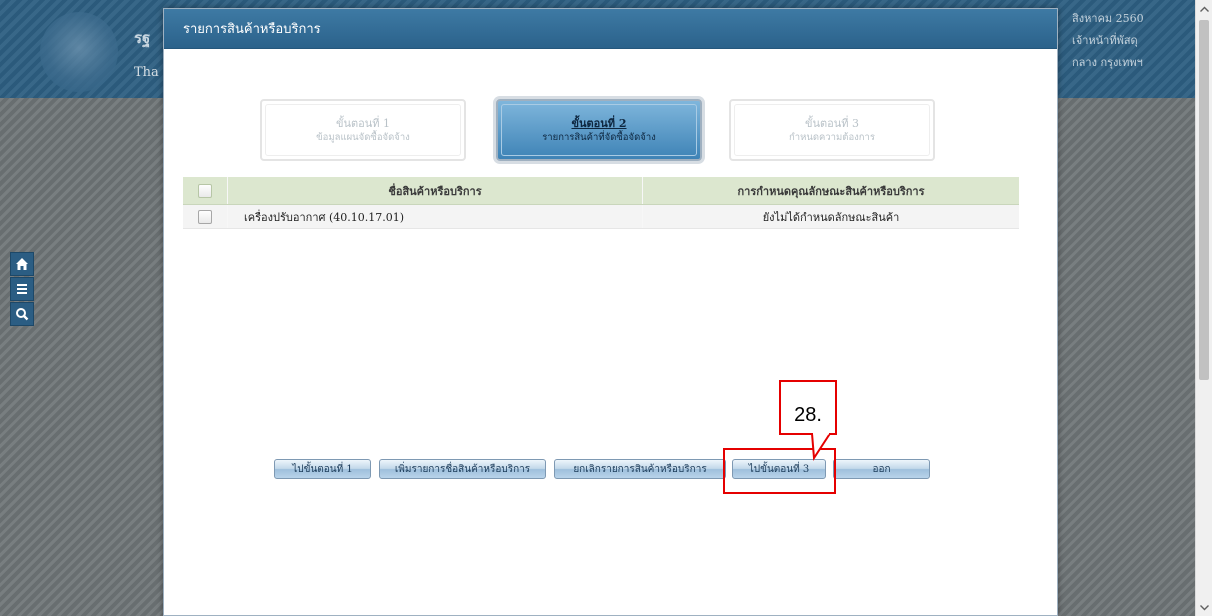  I want to click on role-text: เจ้าหน้าที่พัสดุ, so click(1105, 40).